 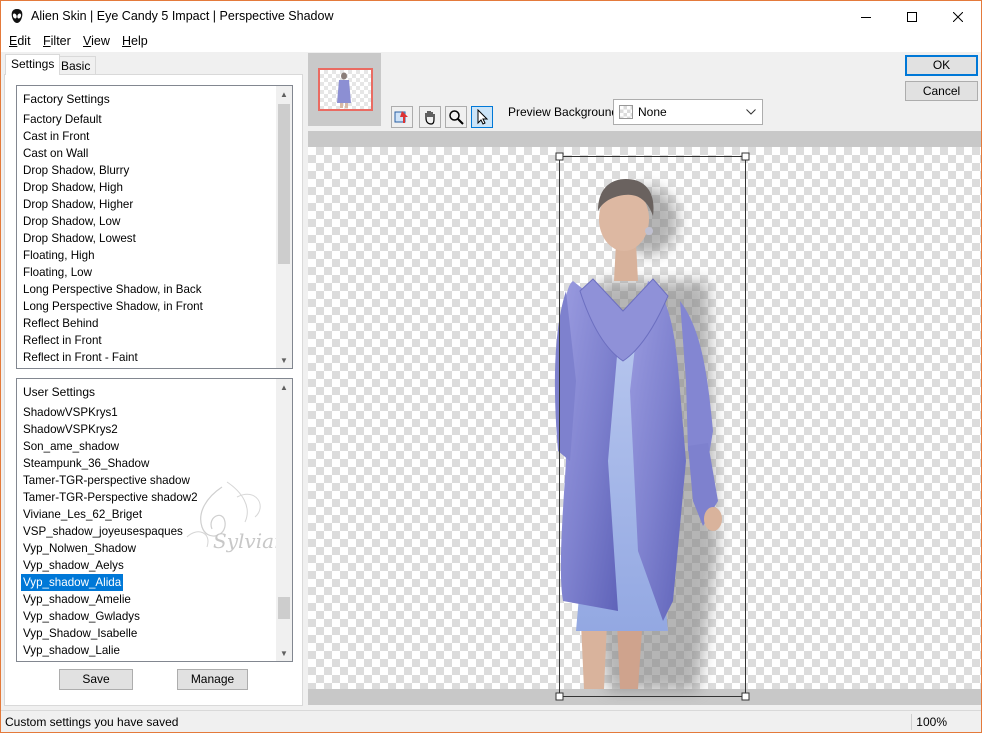 What do you see at coordinates (71, 221) in the screenshot?
I see `list-item: Drop Shadow, Low` at bounding box center [71, 221].